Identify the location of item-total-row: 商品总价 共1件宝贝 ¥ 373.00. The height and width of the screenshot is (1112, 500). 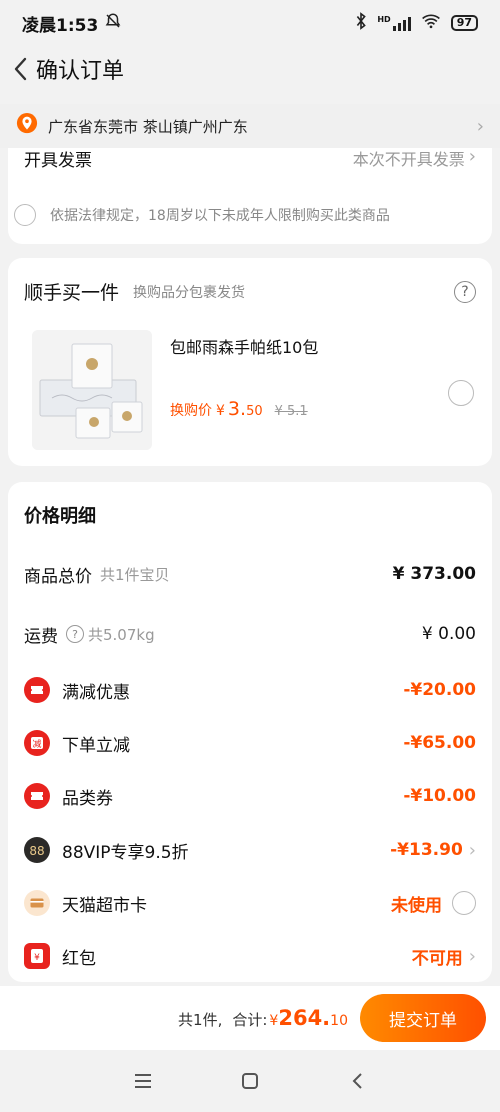
(250, 574).